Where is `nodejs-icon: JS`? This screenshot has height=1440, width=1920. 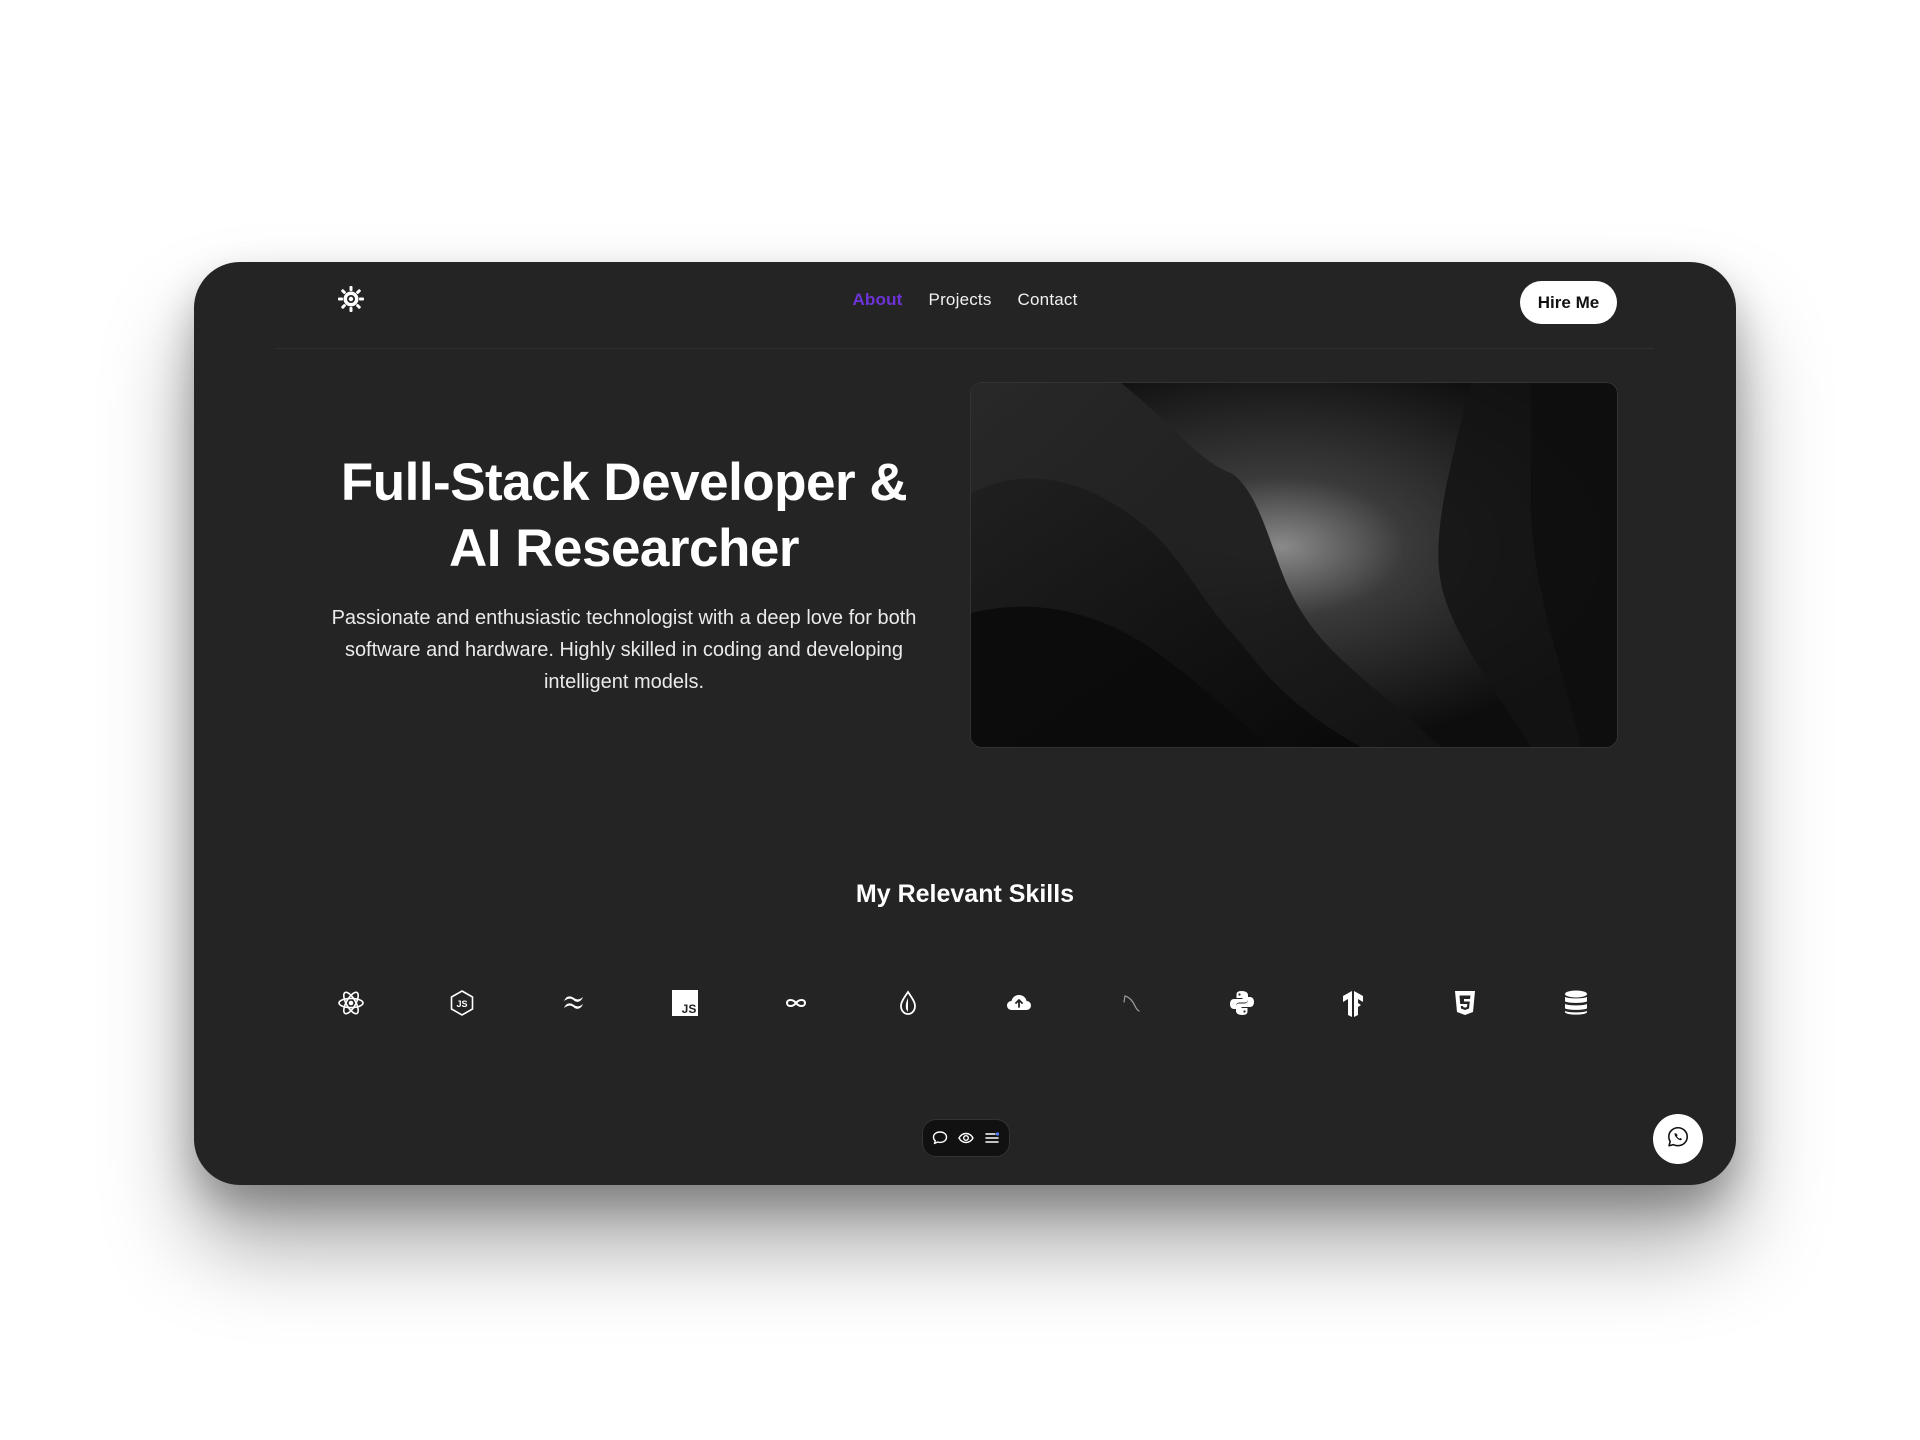
nodejs-icon: JS is located at coordinates (462, 1003).